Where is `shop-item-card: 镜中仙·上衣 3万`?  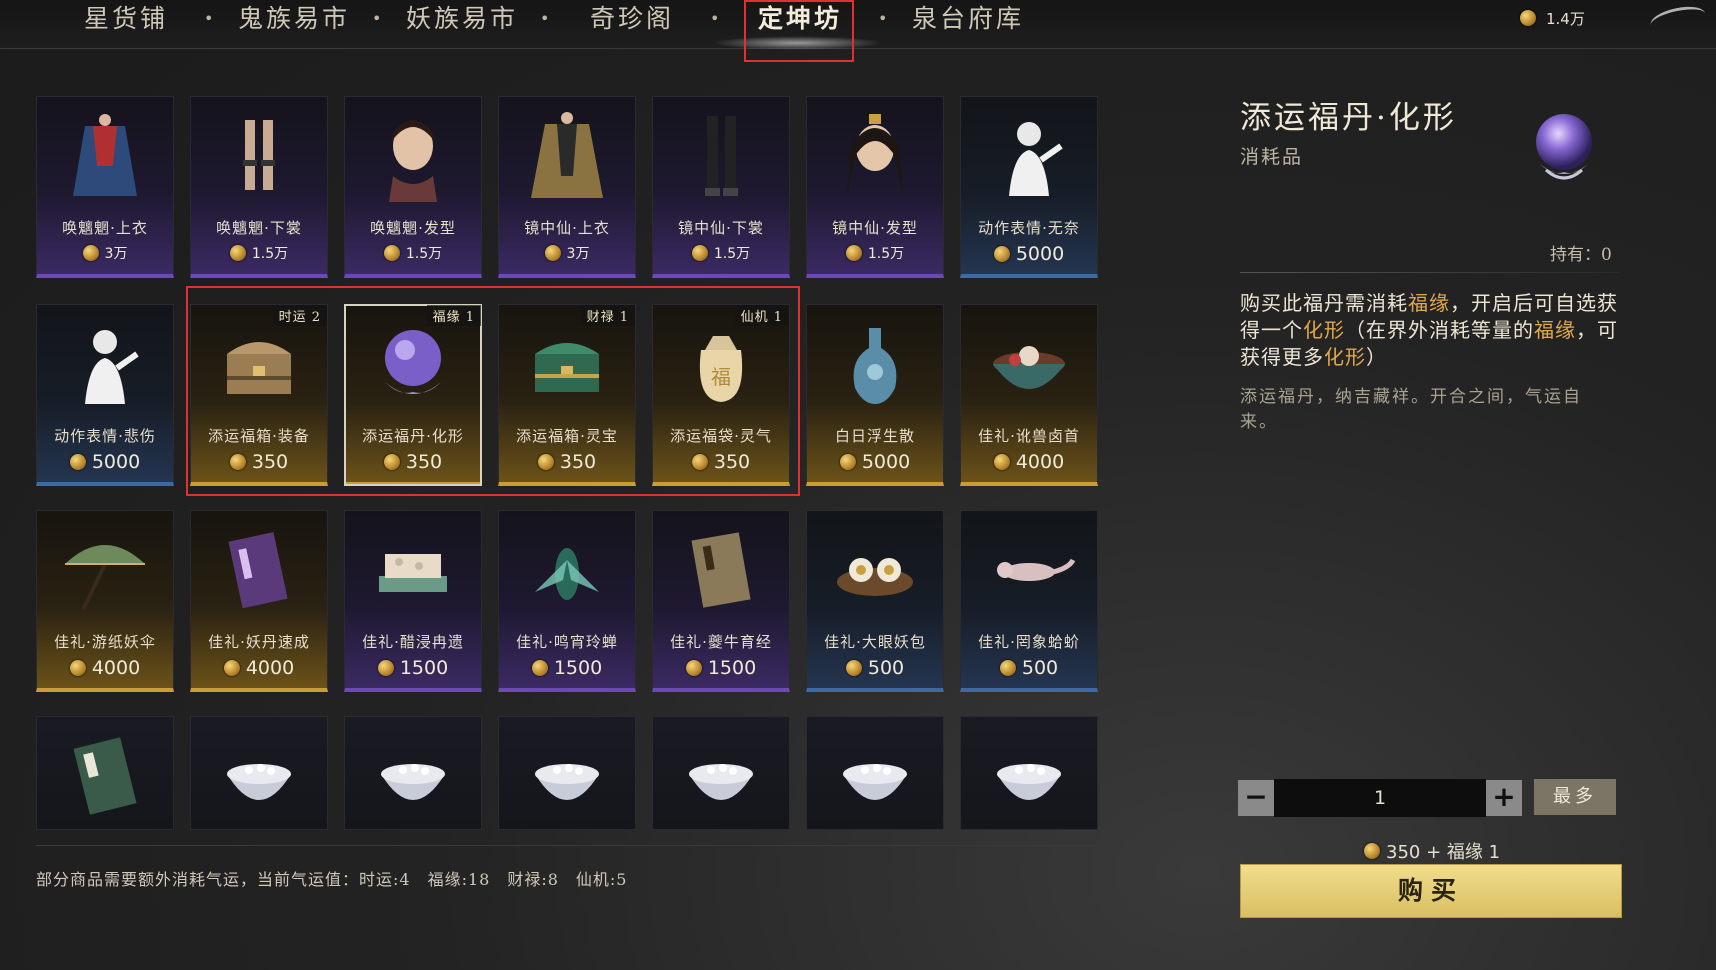
shop-item-card: 镜中仙·上衣 3万 is located at coordinates (567, 187).